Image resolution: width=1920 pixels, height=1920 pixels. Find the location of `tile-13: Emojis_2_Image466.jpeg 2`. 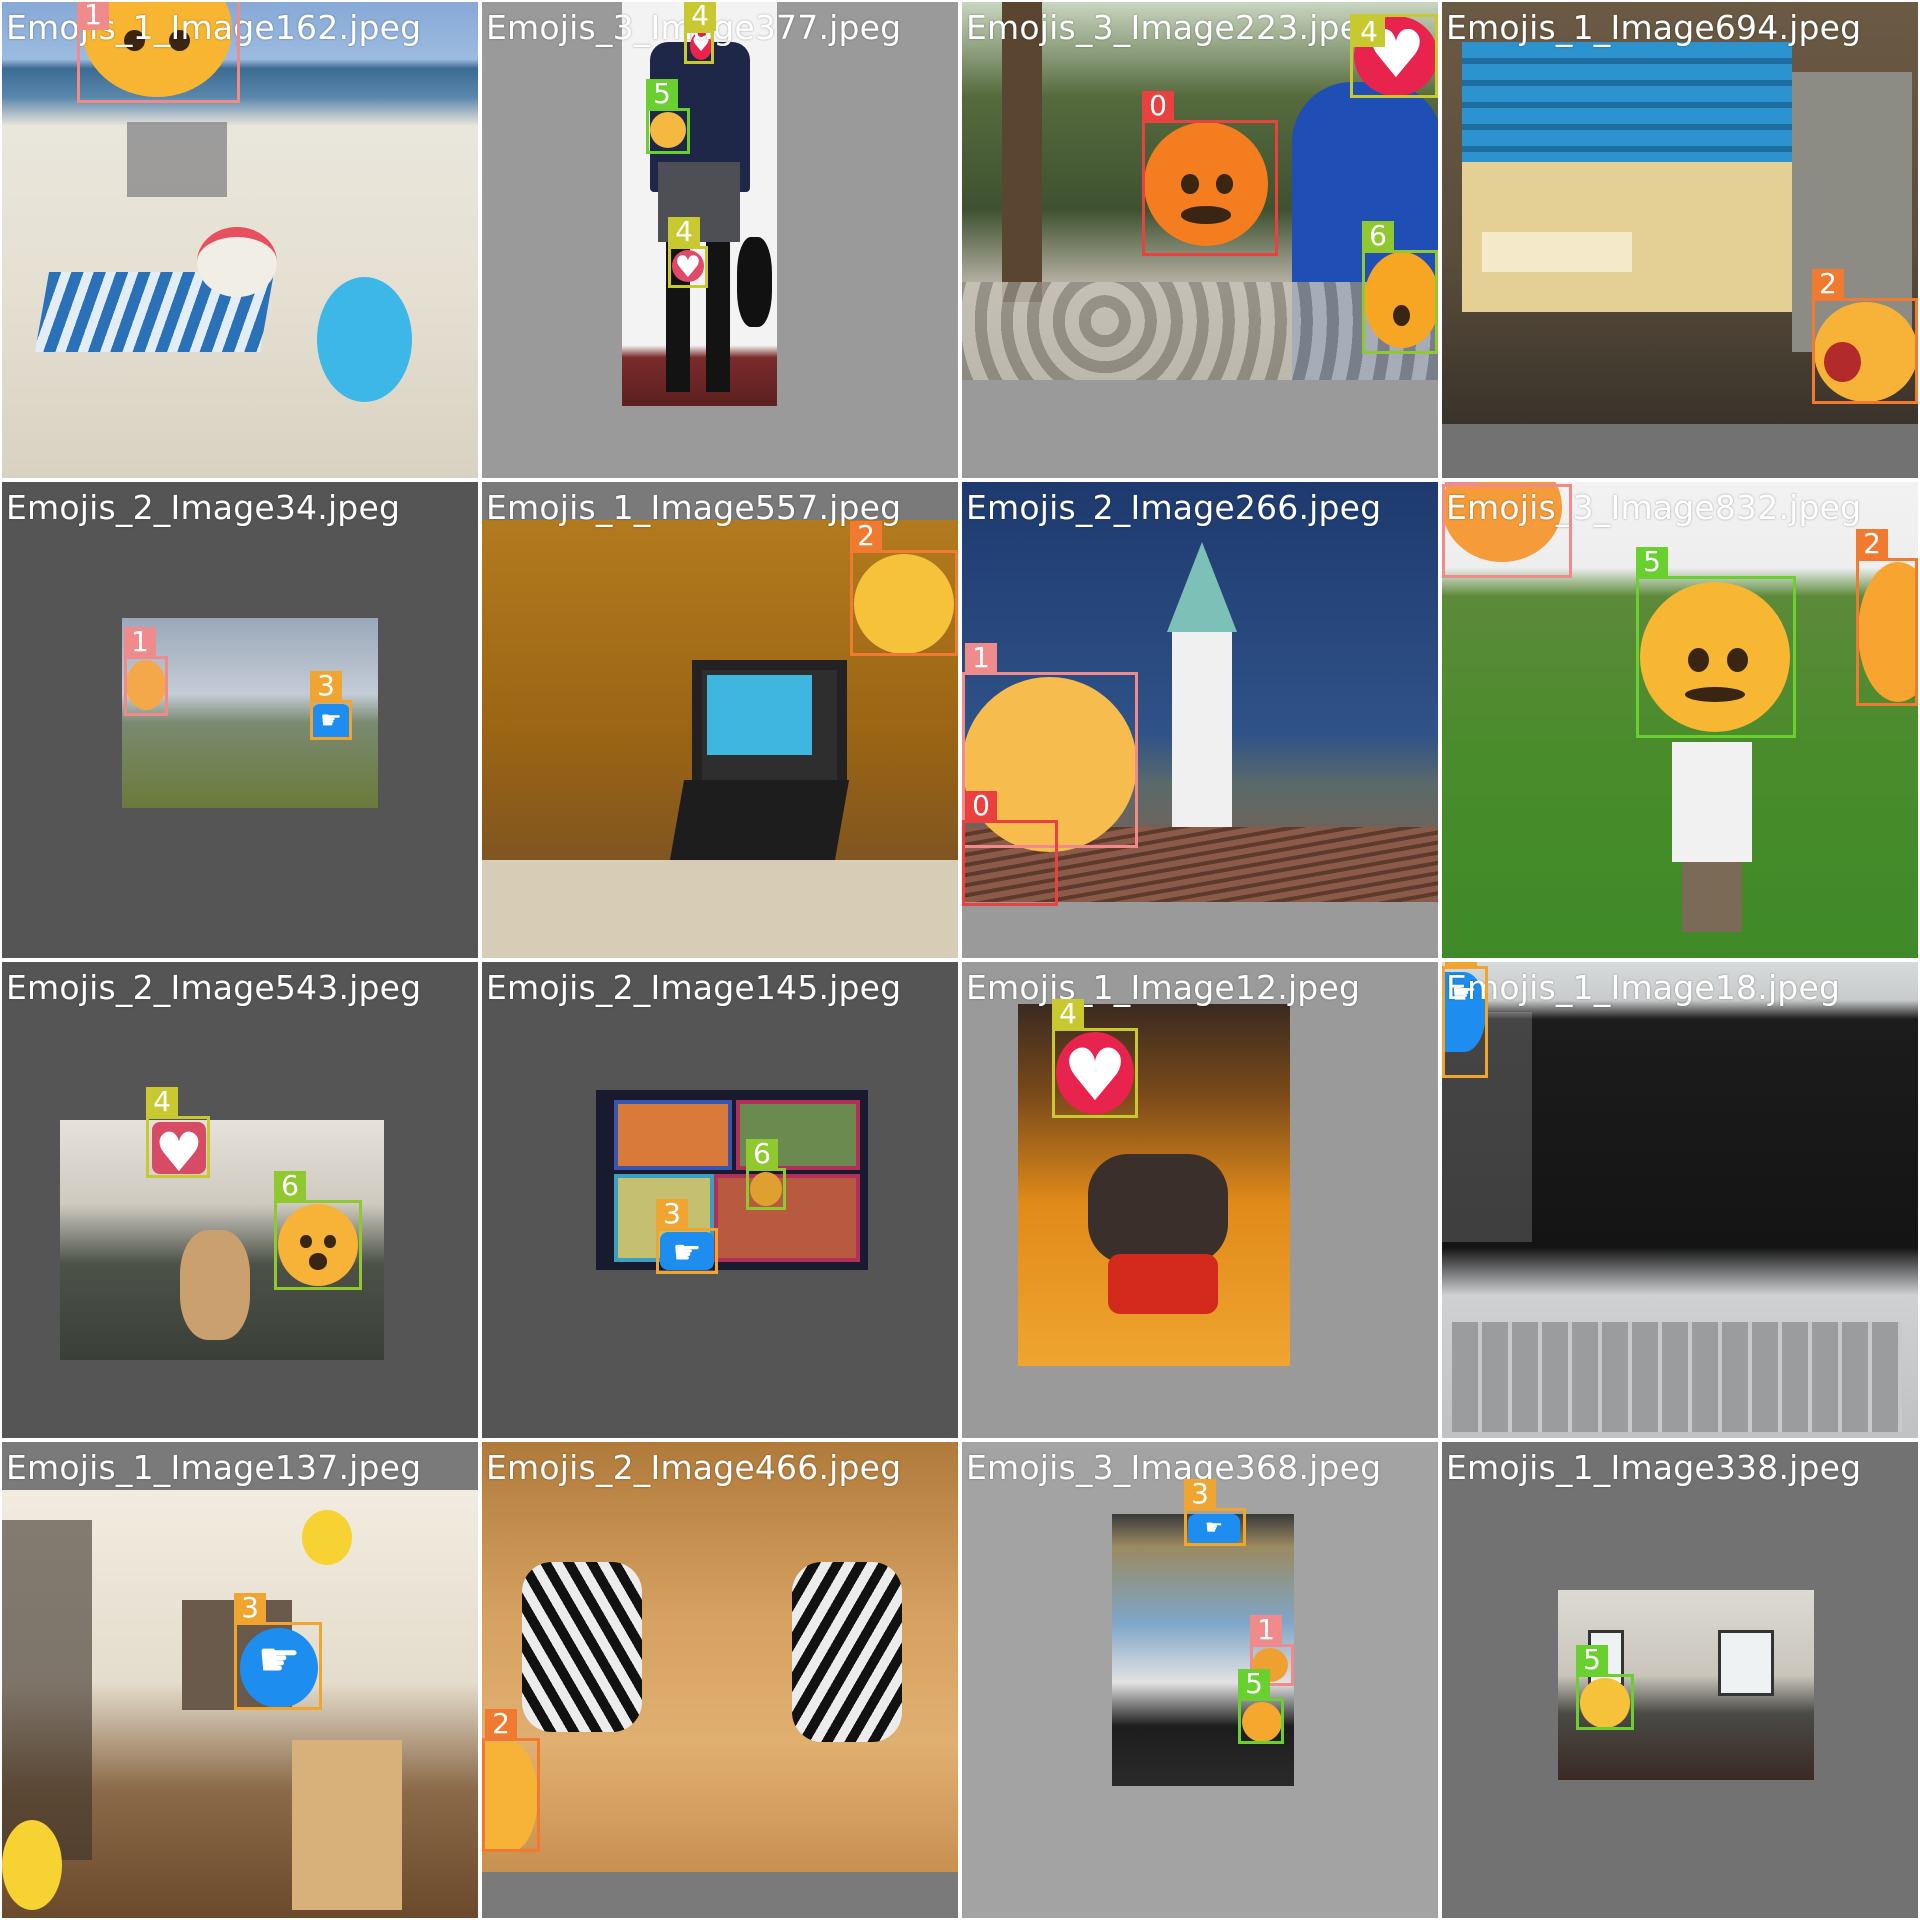

tile-13: Emojis_2_Image466.jpeg 2 is located at coordinates (720, 1680).